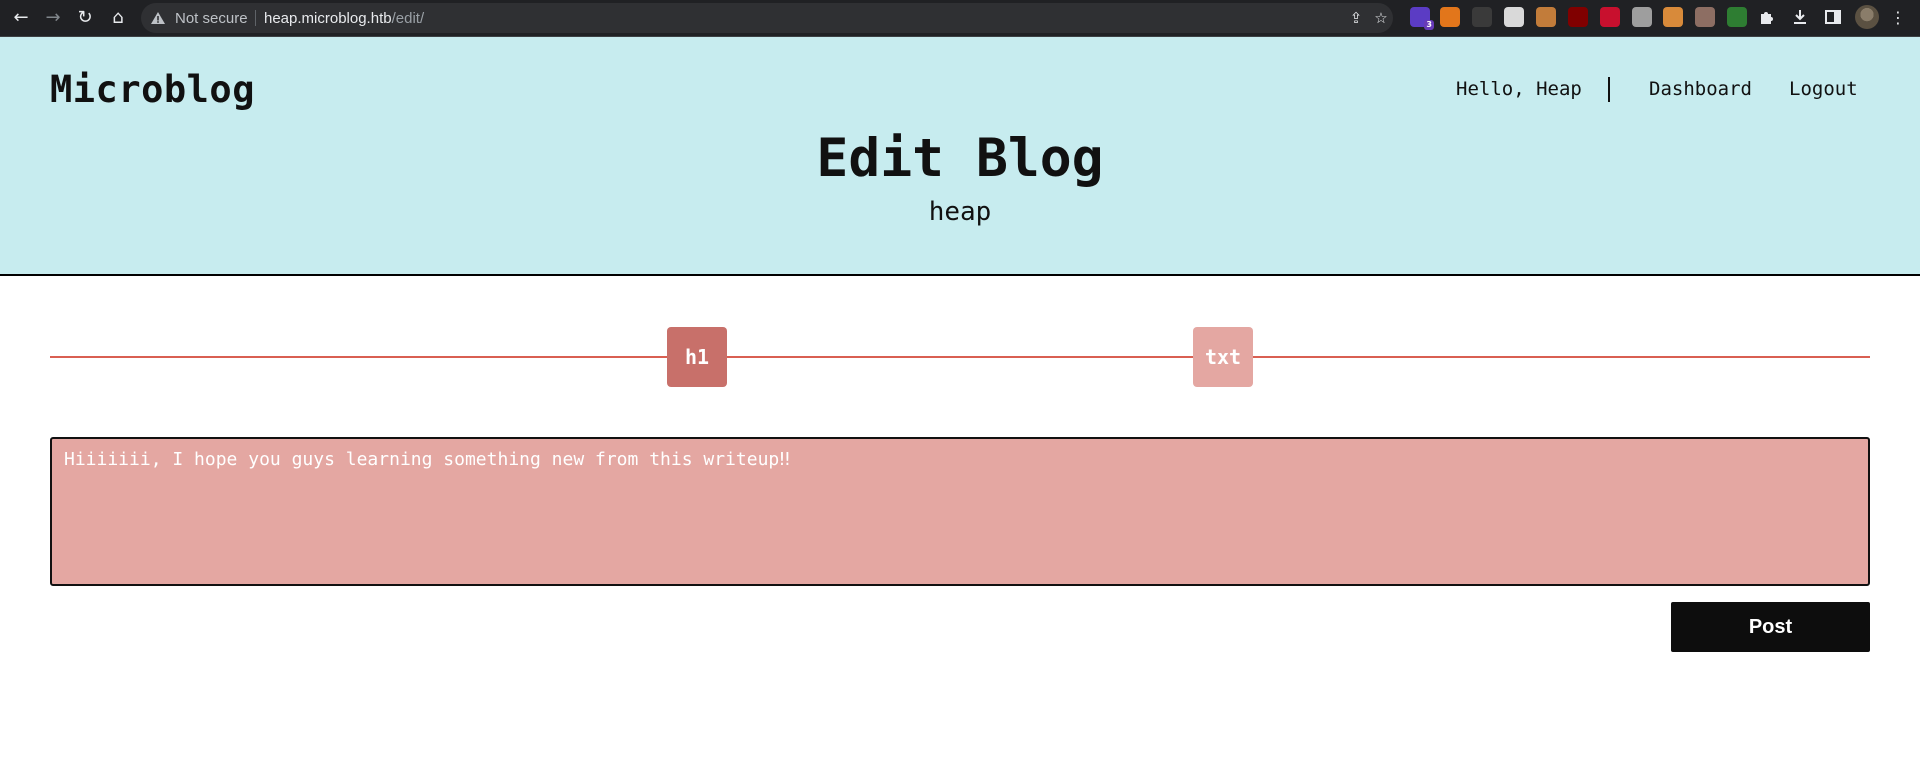 The image size is (1920, 773). Describe the element at coordinates (211, 18) in the screenshot. I see `security-label: Not secure` at that location.